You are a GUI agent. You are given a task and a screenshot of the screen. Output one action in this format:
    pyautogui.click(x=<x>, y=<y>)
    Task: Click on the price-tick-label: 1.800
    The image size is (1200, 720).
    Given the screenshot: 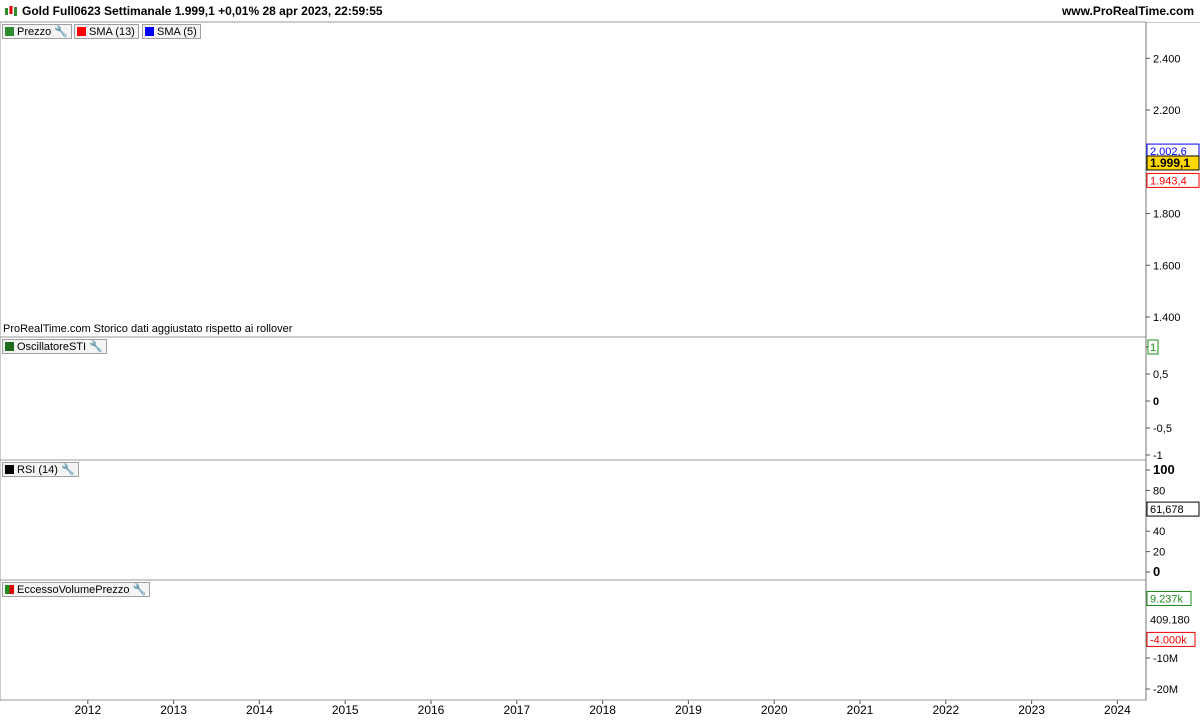 What is the action you would take?
    pyautogui.click(x=1167, y=215)
    